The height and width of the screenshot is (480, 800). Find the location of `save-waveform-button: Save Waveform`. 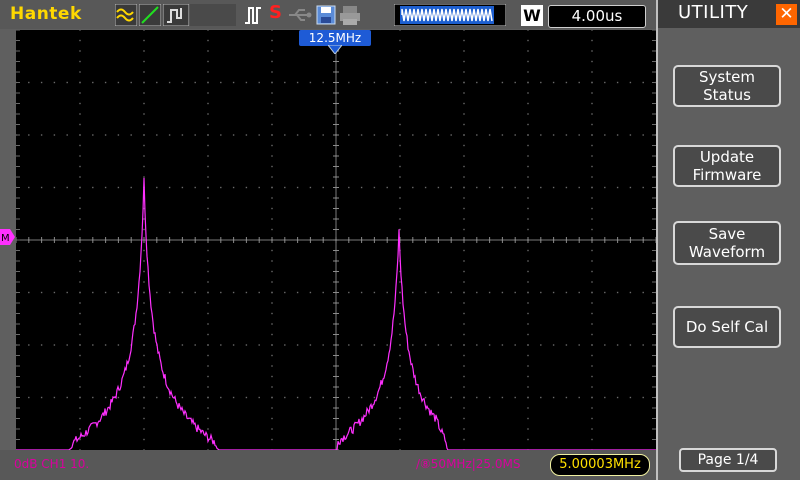

save-waveform-button: Save Waveform is located at coordinates (727, 243).